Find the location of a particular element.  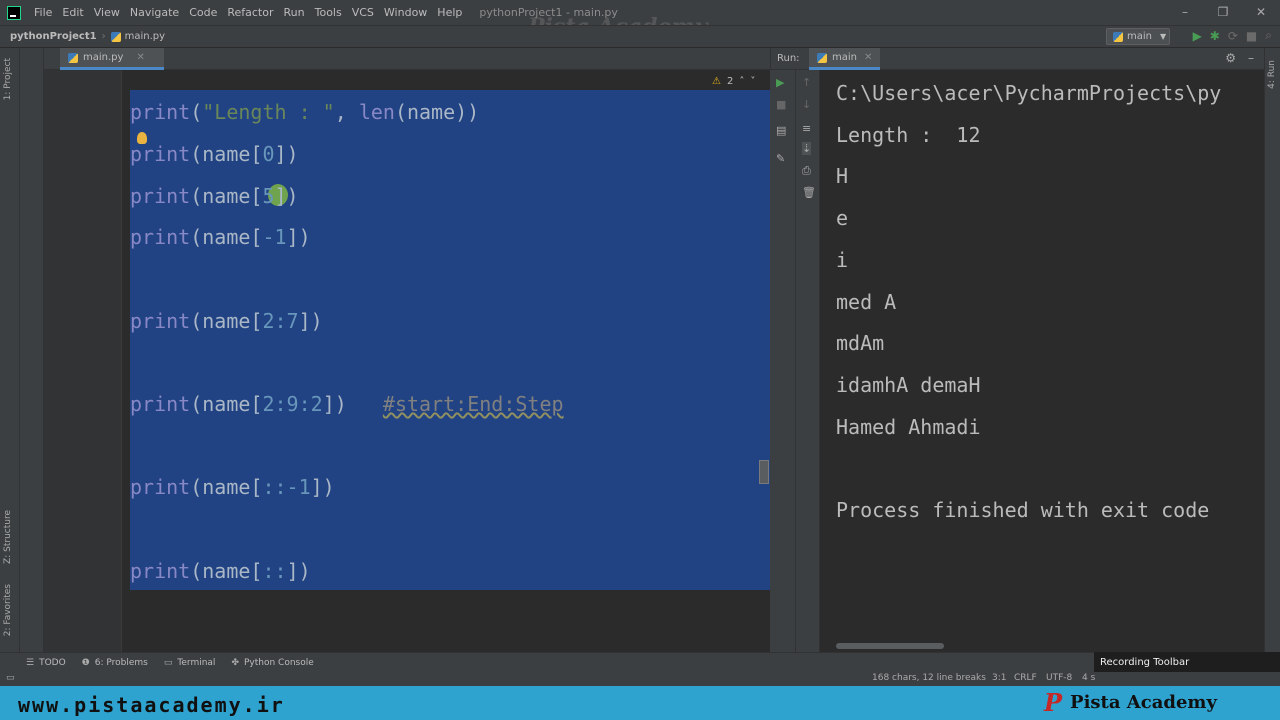

minimize-button: – is located at coordinates (1185, 12).